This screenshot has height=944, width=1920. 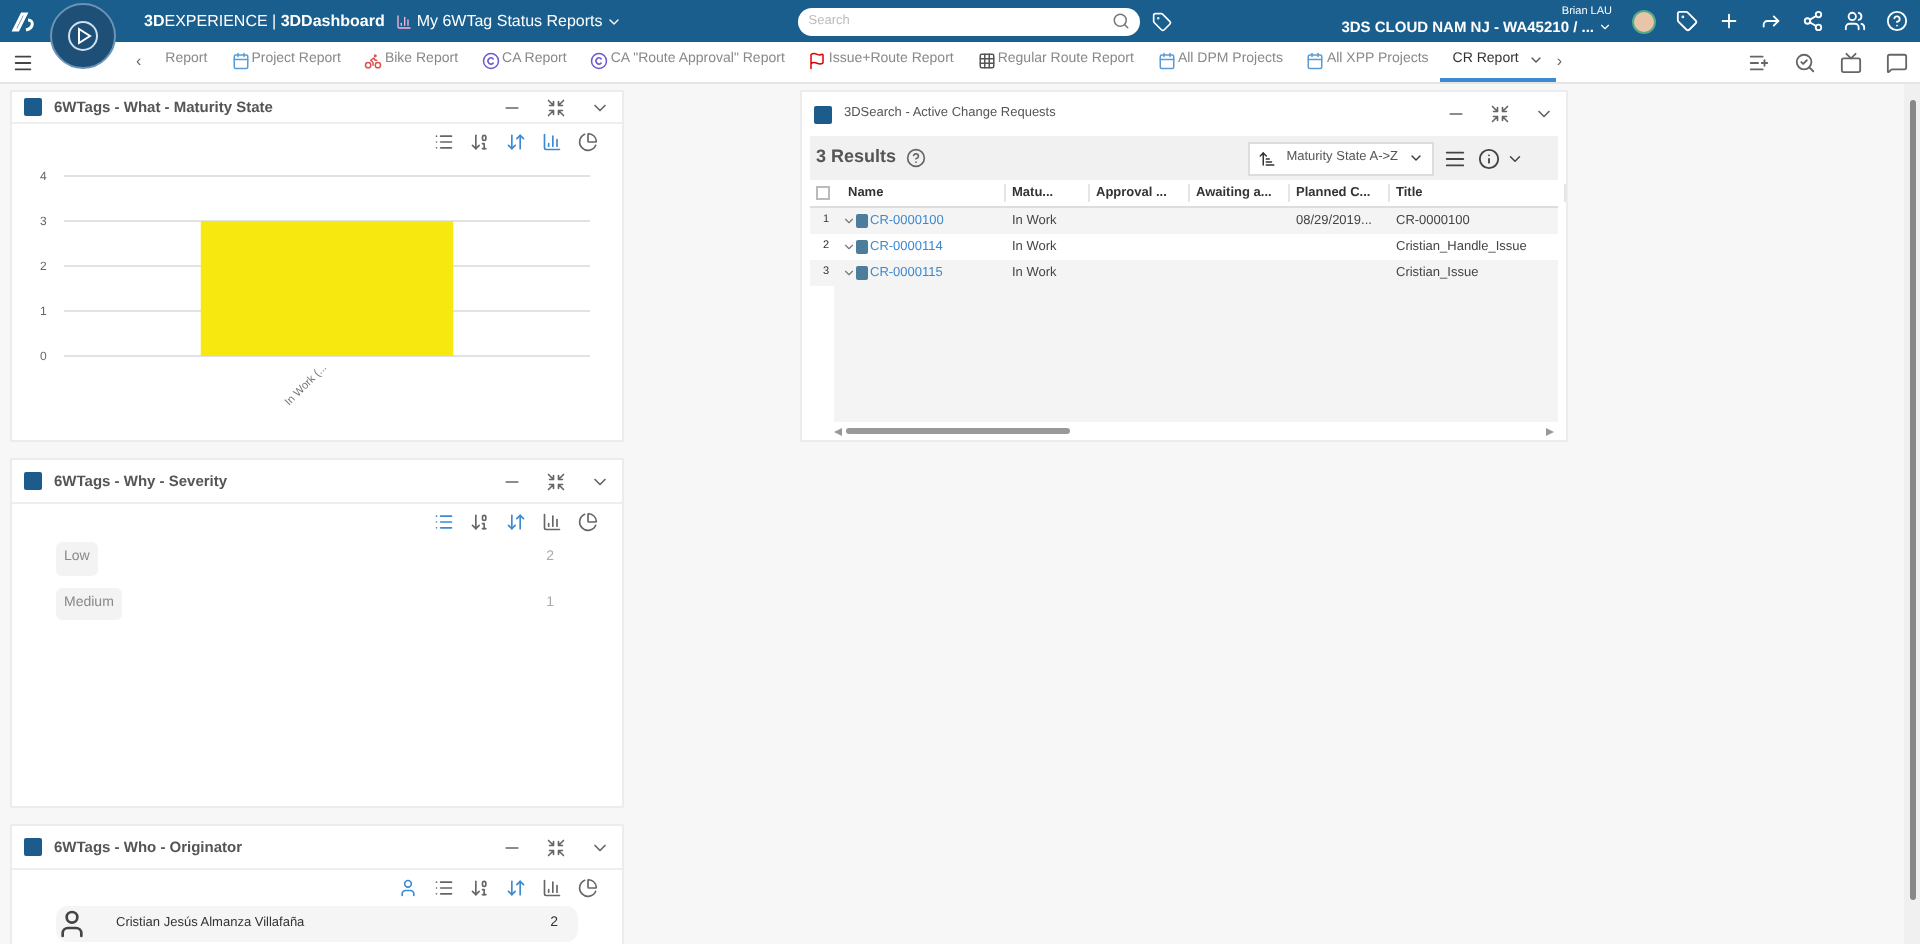 I want to click on dashboard-menu: My 6WTag Status Reports, so click(x=509, y=21).